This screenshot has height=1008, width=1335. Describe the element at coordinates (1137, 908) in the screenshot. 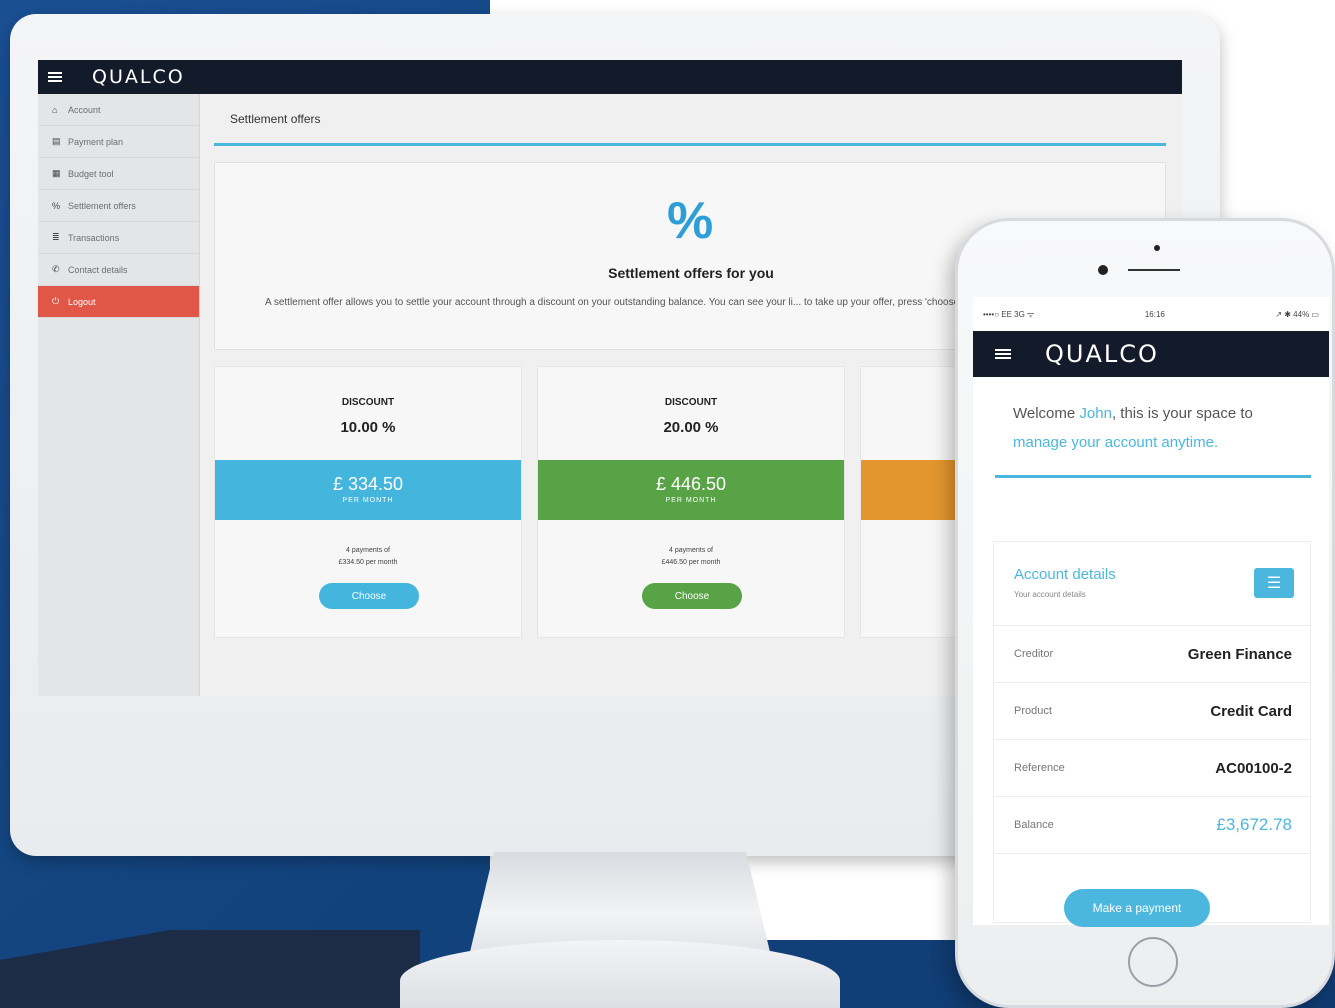

I see `make-payment-button: Make a payment` at that location.